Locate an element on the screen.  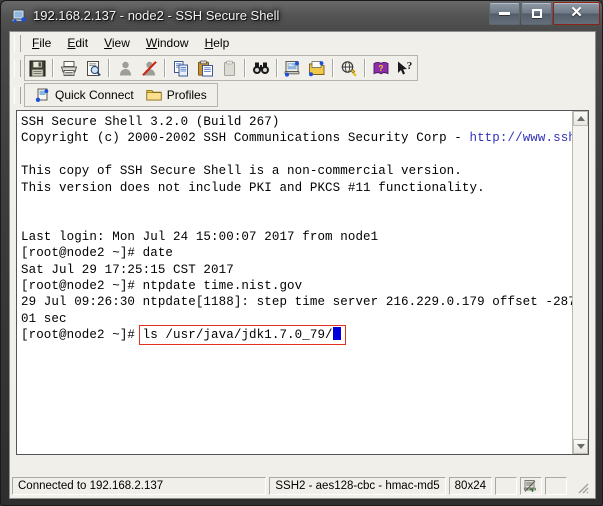
connect-icon is located at coordinates (125, 68).